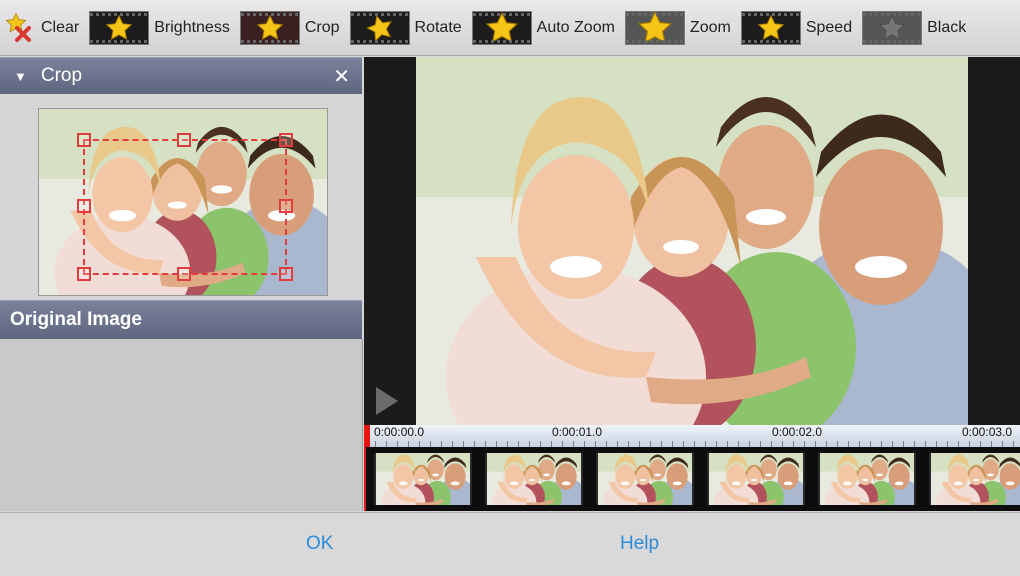 The height and width of the screenshot is (576, 1020). What do you see at coordinates (399, 432) in the screenshot?
I see `timecode-label: 0:00:00.0` at bounding box center [399, 432].